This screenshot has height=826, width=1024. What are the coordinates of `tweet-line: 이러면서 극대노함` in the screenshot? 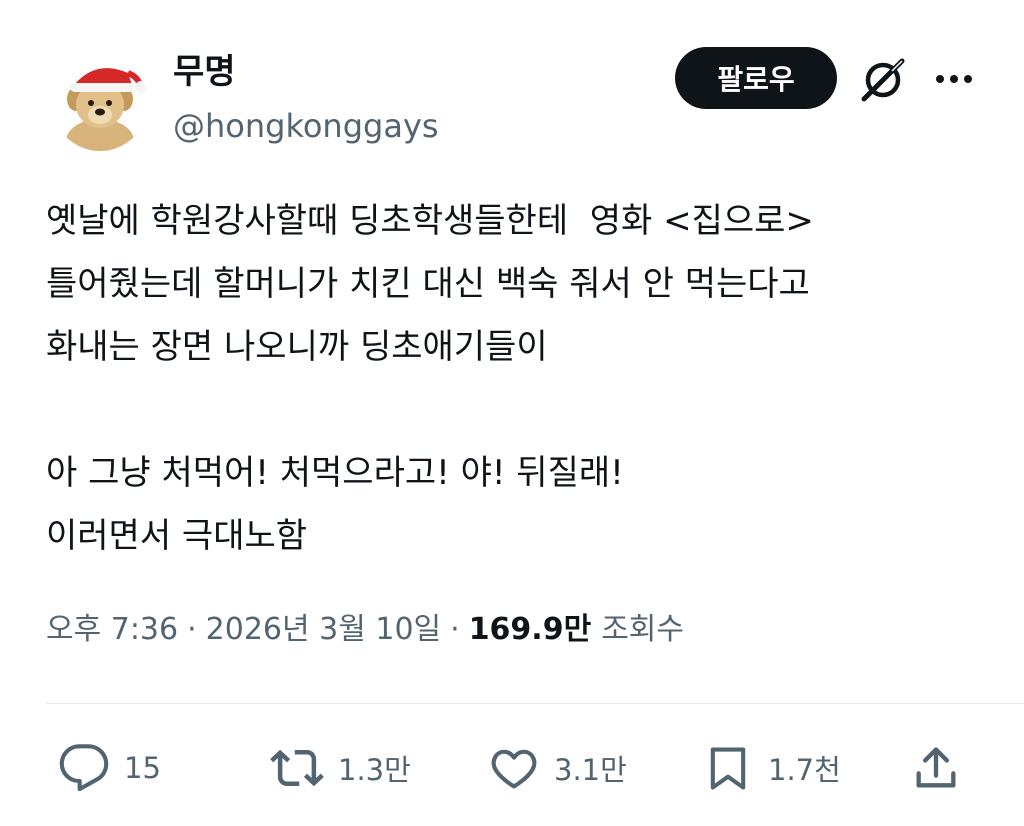 It's located at (177, 536).